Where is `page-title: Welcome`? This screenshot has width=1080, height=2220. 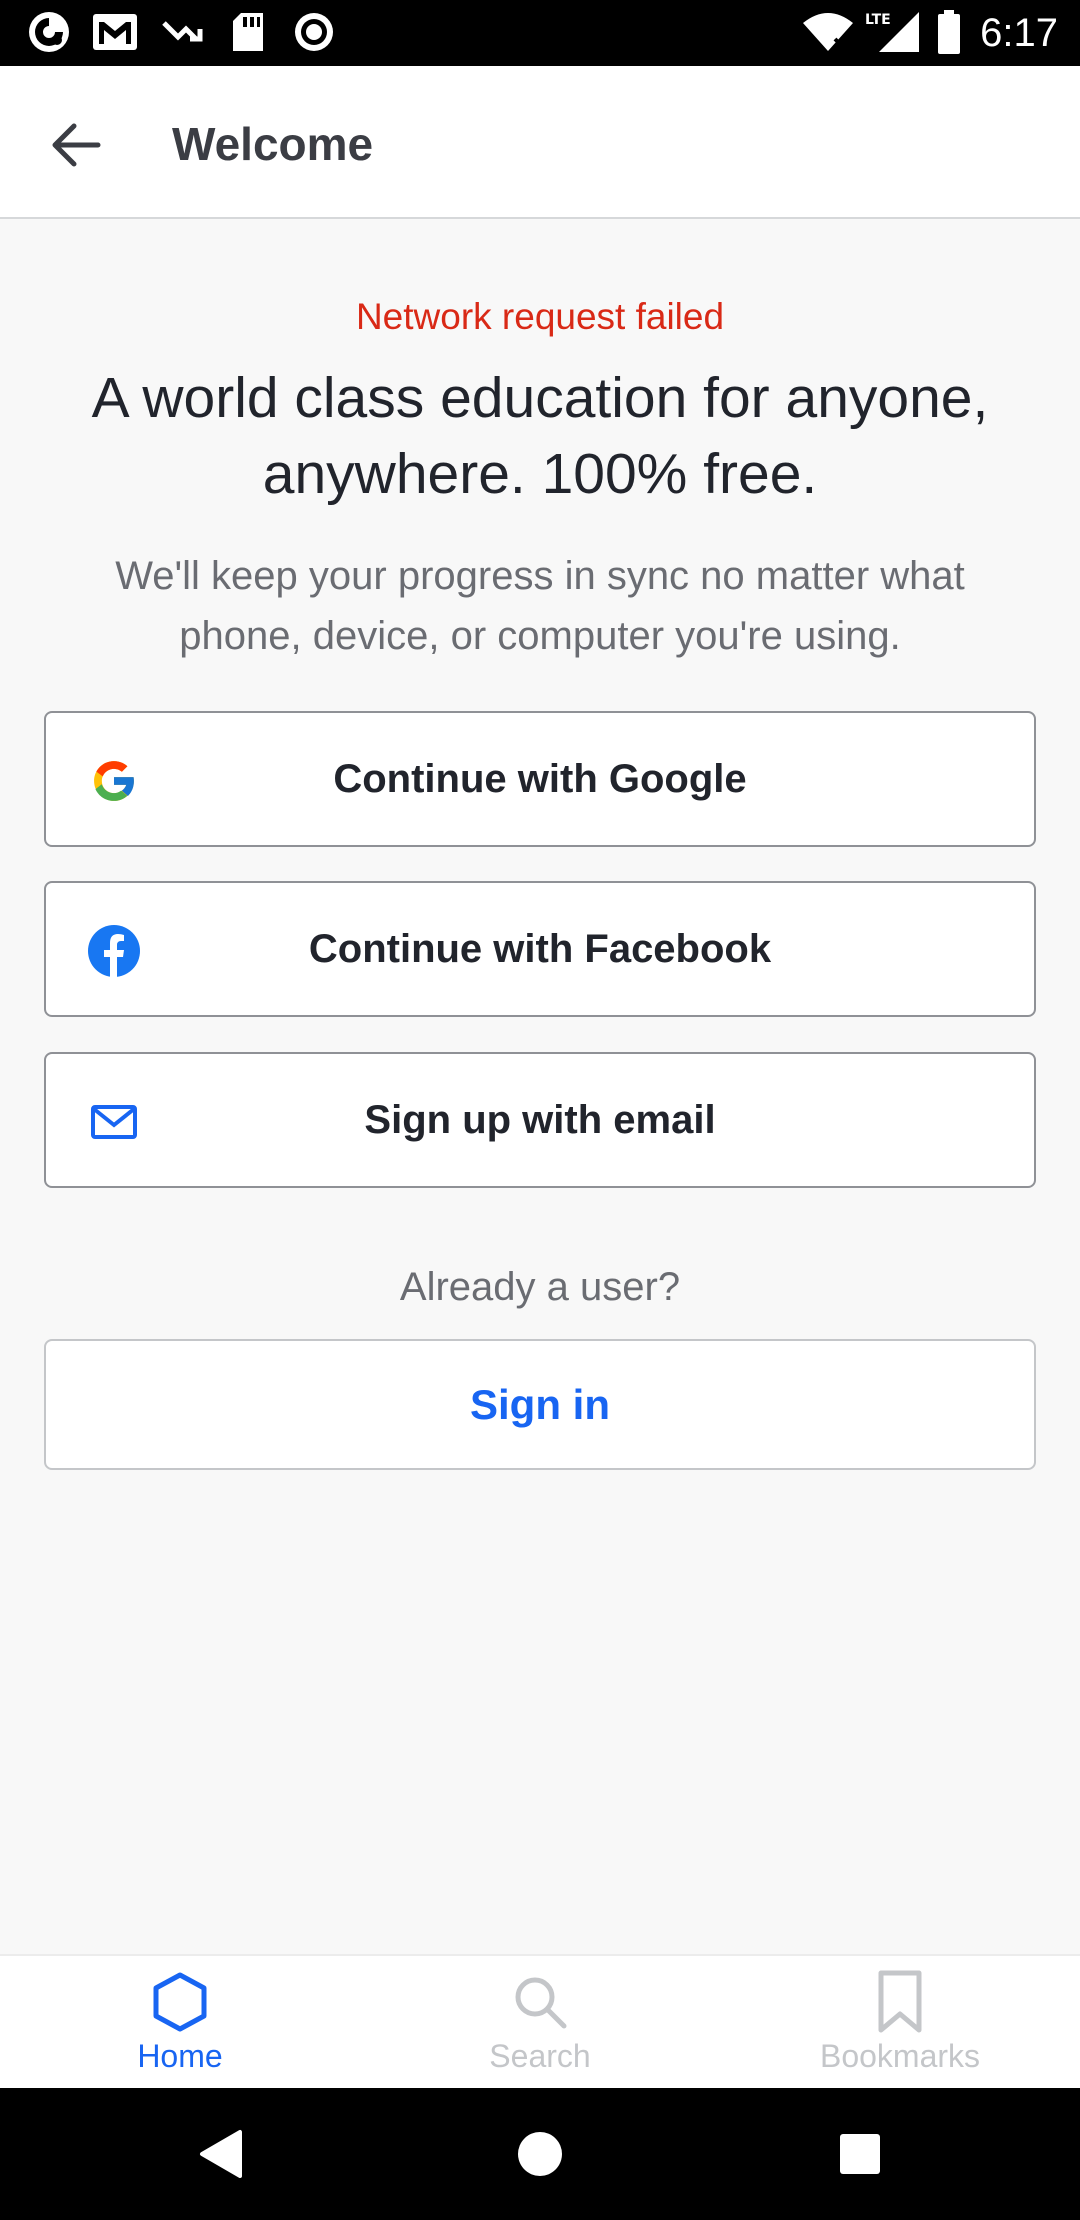
page-title: Welcome is located at coordinates (273, 144).